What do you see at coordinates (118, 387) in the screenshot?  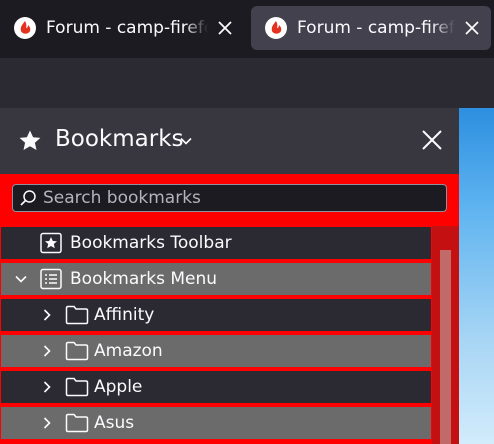 I see `tree-item-label: Apple` at bounding box center [118, 387].